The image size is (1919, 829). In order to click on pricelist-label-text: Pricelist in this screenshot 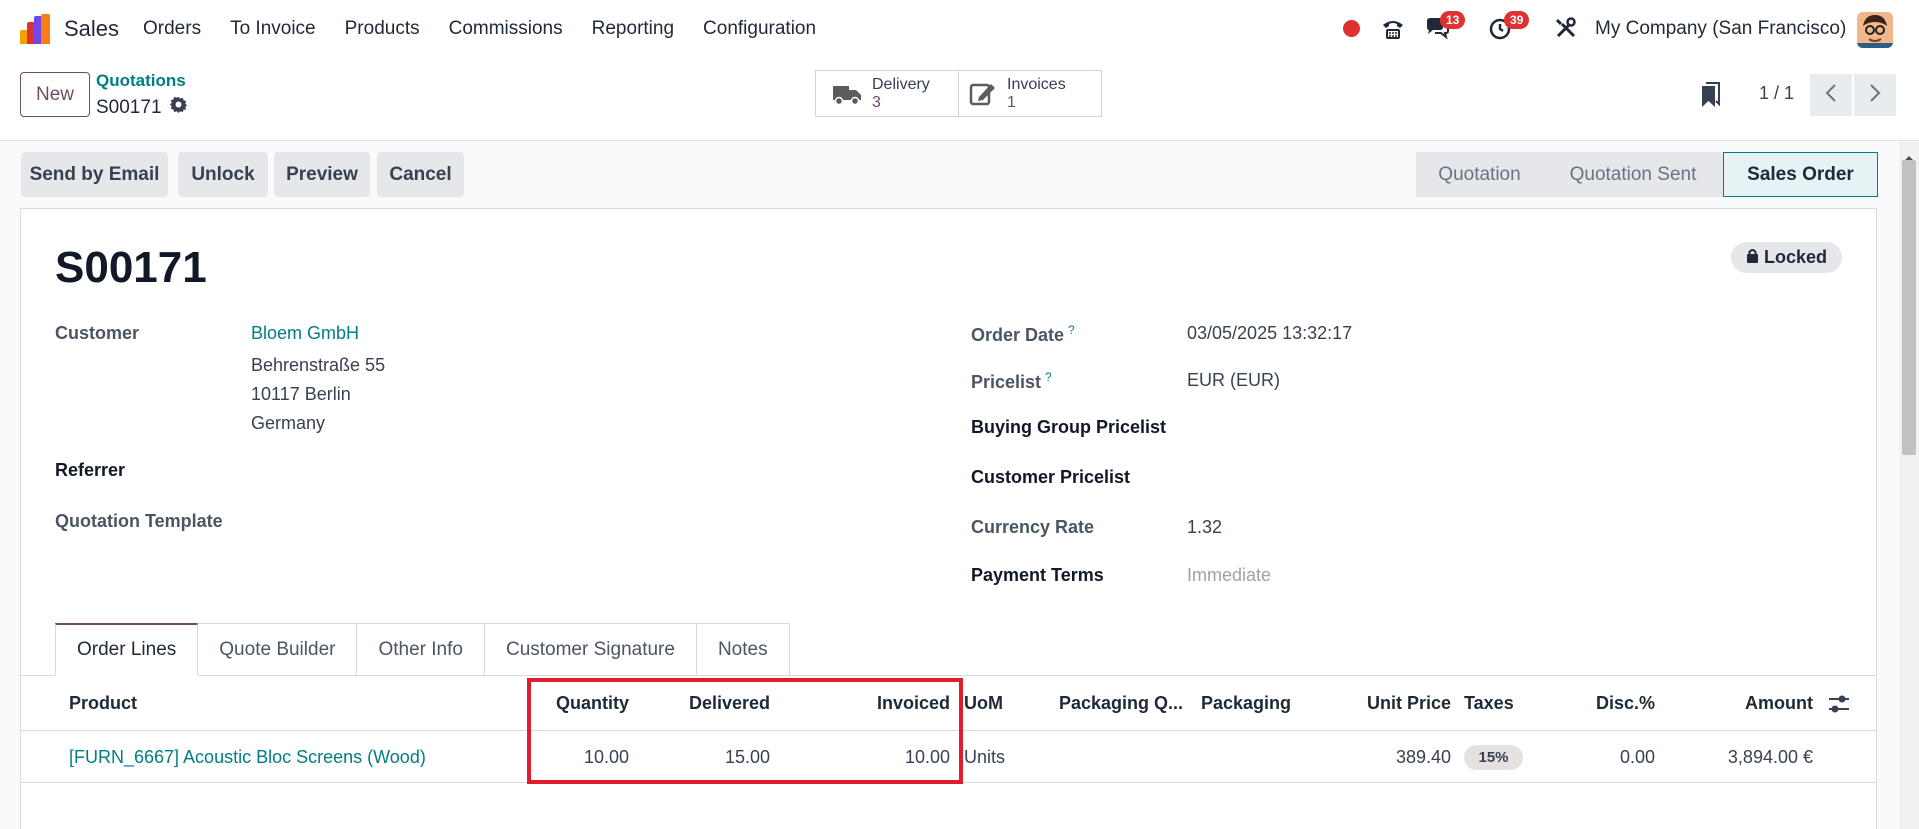, I will do `click(1006, 382)`.